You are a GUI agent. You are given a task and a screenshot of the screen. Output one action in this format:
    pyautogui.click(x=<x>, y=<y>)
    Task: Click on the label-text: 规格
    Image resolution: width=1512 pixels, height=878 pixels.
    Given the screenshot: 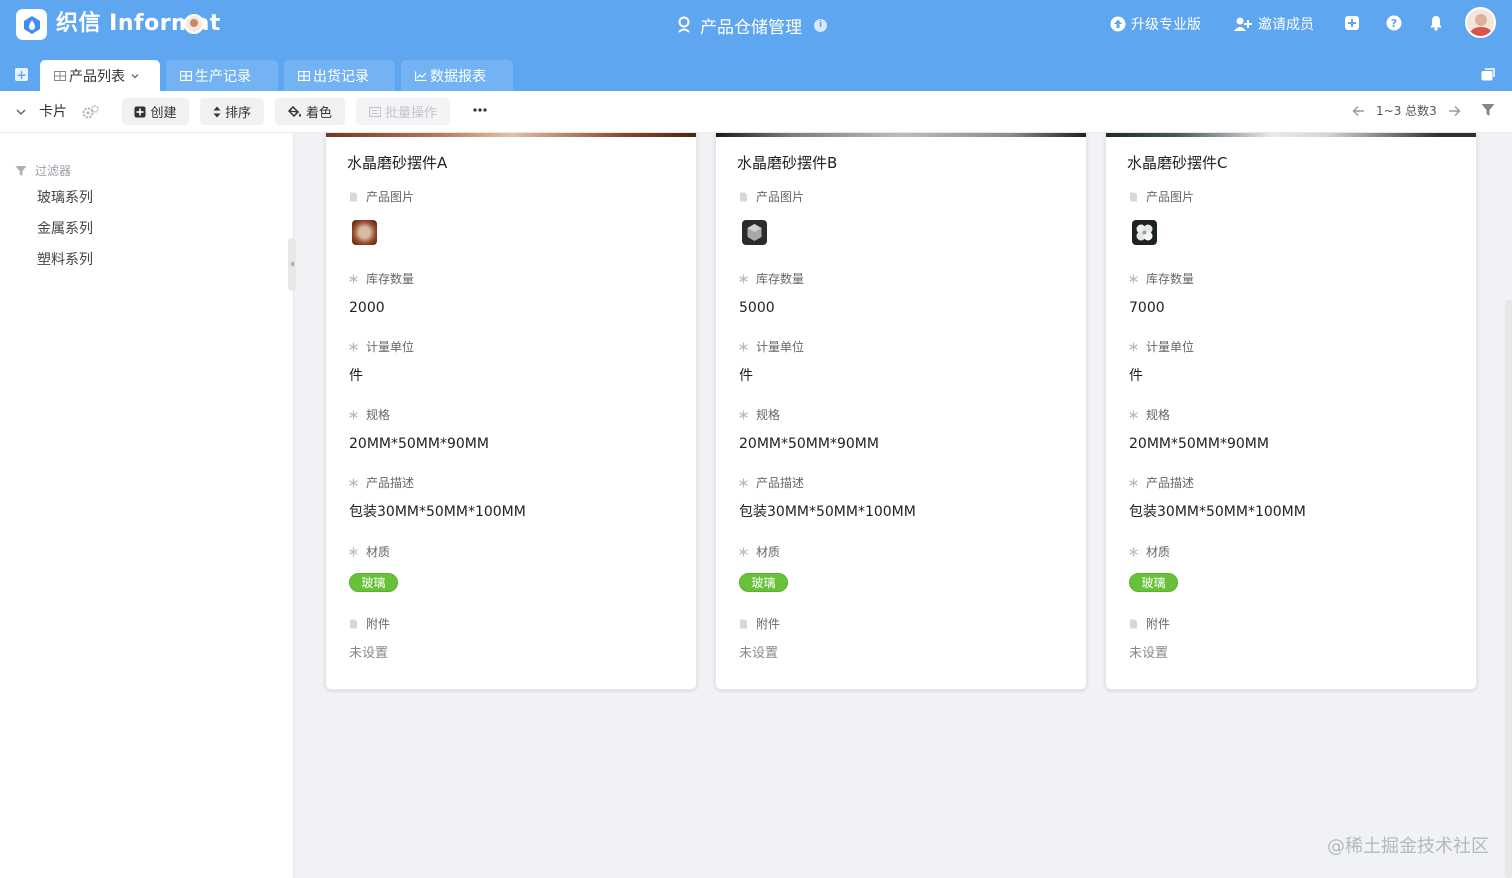 What is the action you would take?
    pyautogui.click(x=378, y=415)
    